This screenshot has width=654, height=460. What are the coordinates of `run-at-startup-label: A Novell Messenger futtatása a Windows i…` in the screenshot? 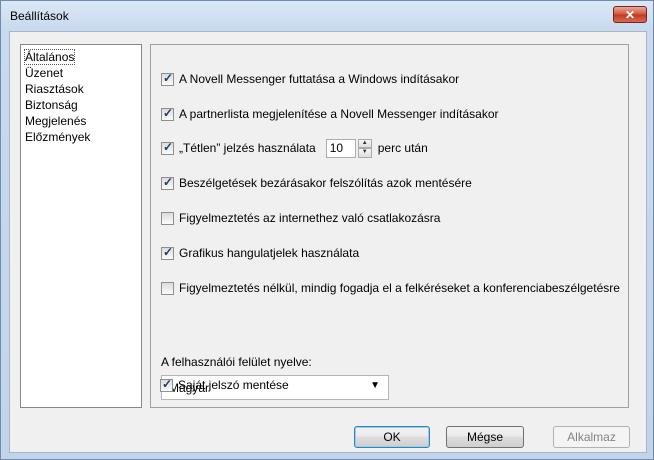 It's located at (319, 79).